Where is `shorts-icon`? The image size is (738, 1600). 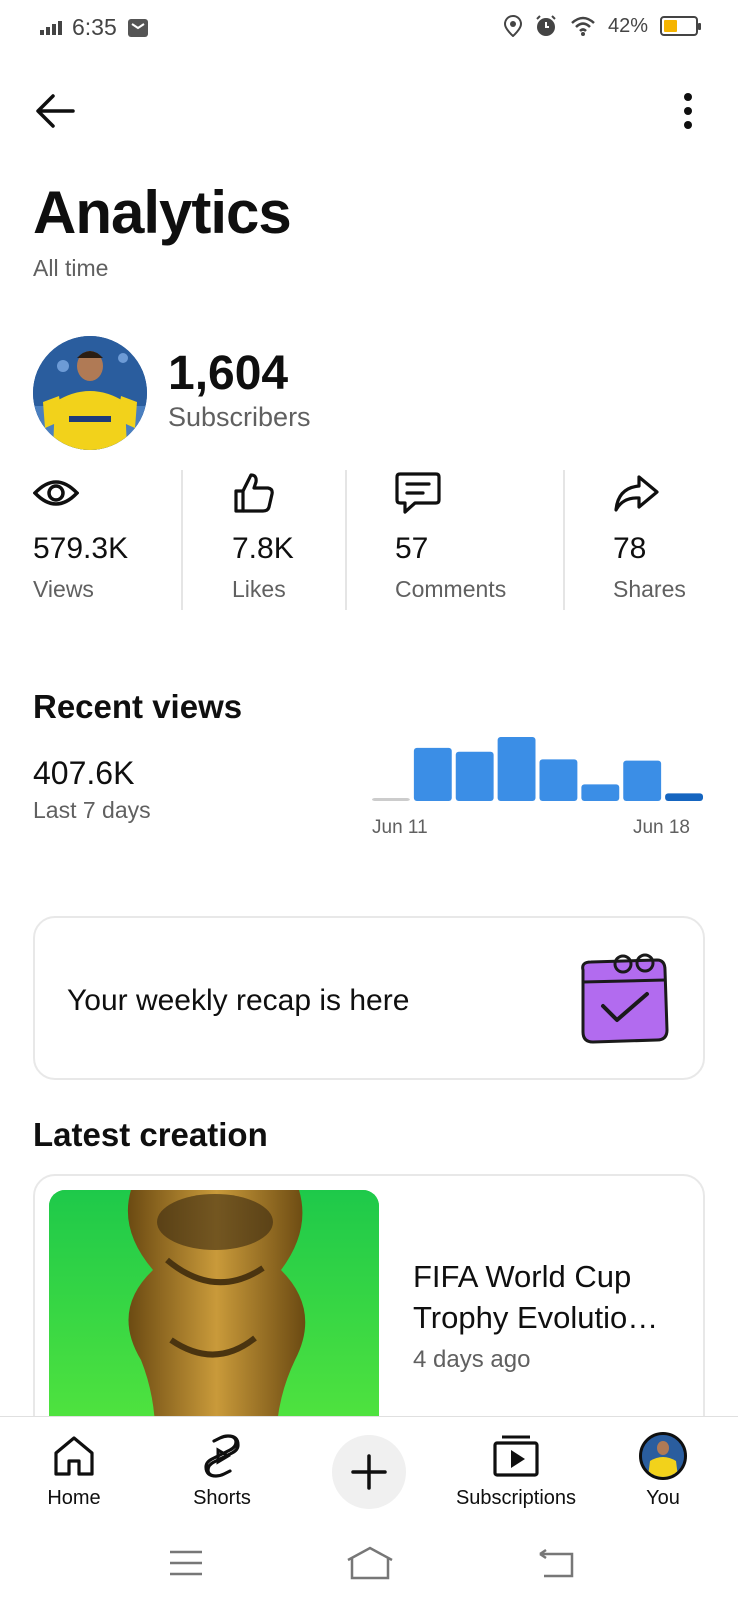
shorts-icon is located at coordinates (222, 1456).